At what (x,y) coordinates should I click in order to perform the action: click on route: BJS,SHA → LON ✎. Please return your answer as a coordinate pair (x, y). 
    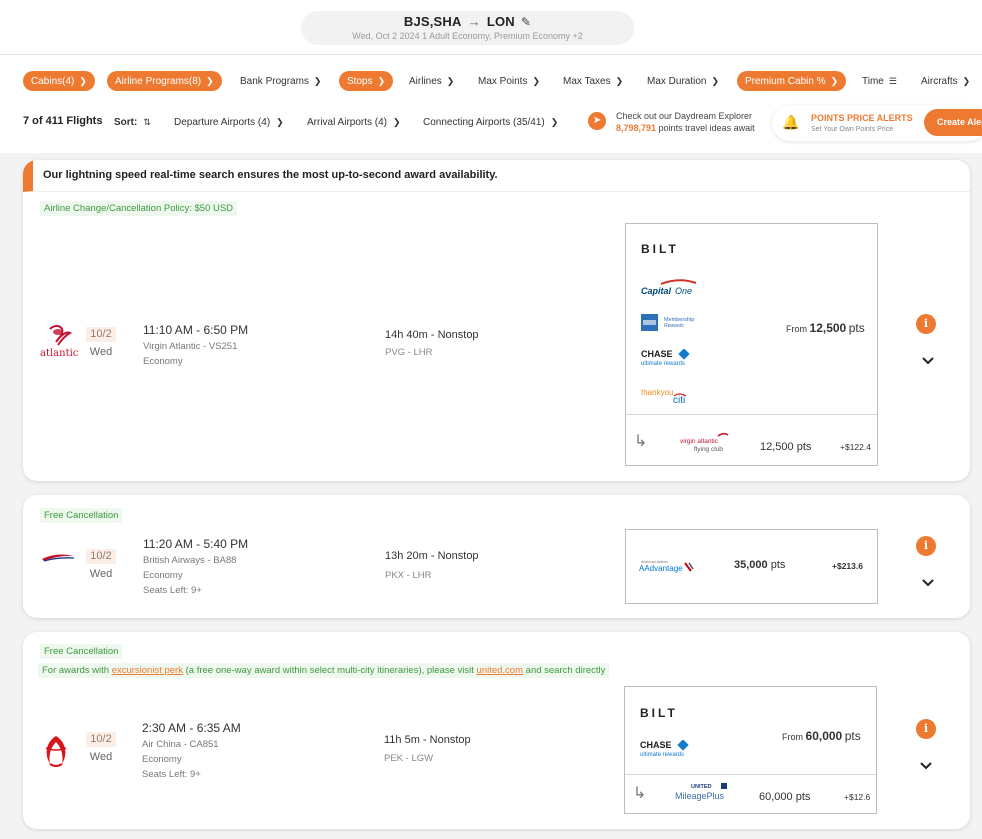
    Looking at the image, I should click on (467, 21).